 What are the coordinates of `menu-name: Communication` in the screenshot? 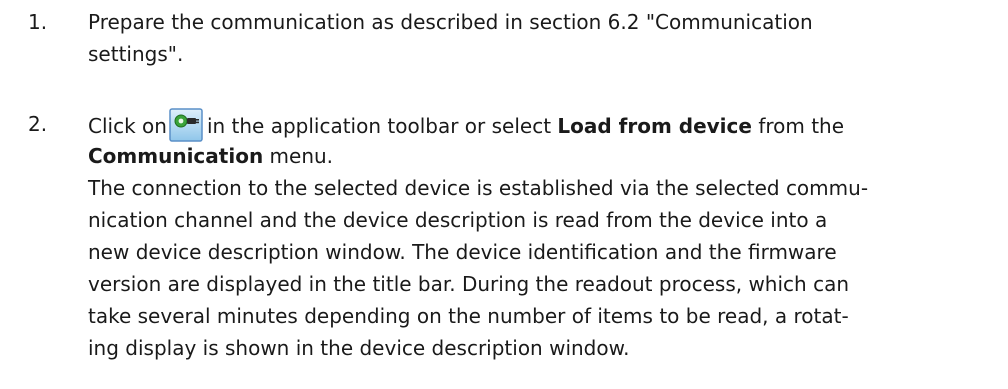 It's located at (176, 156).